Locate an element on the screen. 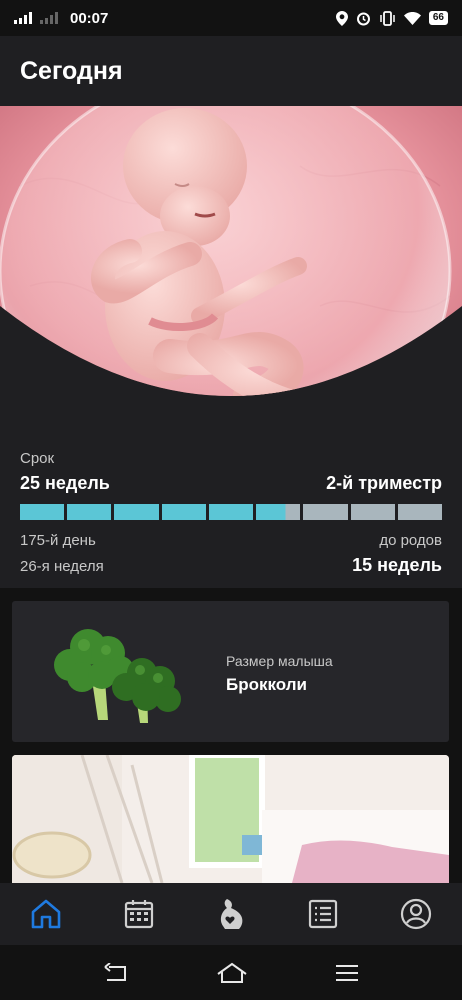 Image resolution: width=462 pixels, height=1000 pixels. alarm-icon is located at coordinates (363, 18).